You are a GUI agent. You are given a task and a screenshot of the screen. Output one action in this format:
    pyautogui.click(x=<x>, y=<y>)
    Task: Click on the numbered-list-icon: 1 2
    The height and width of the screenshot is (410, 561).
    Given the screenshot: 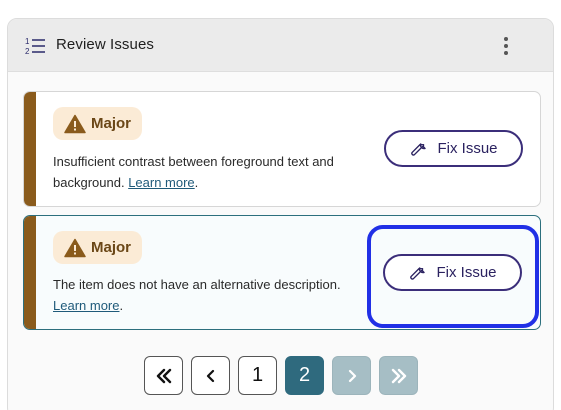 What is the action you would take?
    pyautogui.click(x=35, y=46)
    